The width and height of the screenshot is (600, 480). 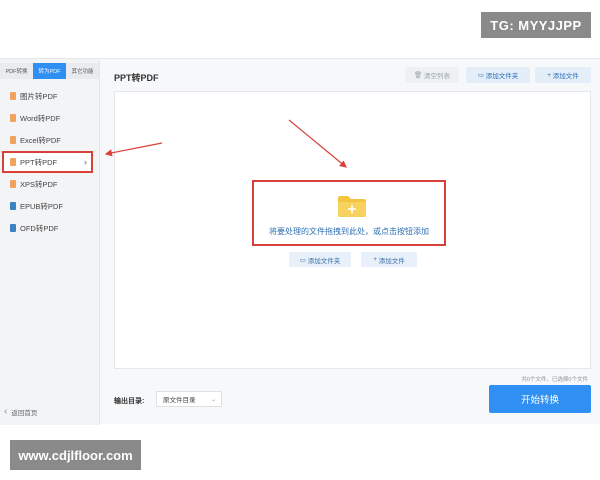 I want to click on sidebar-item-word-to-pdf: Word转PDF, so click(x=49, y=118).